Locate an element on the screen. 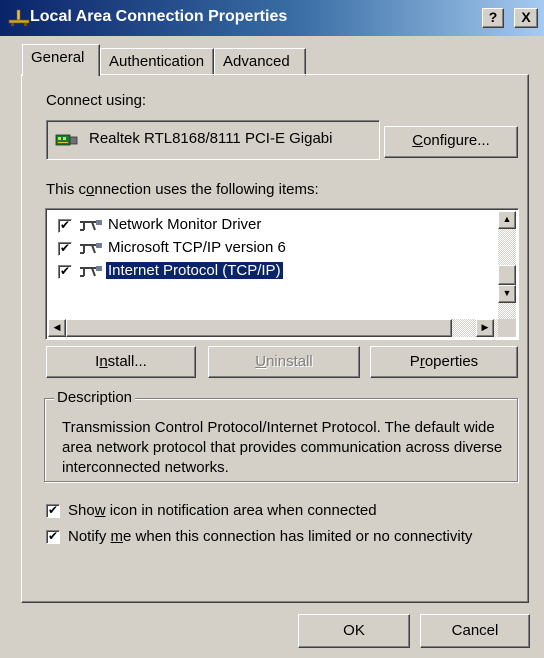 Image resolution: width=544 pixels, height=658 pixels. scrollbar-corner is located at coordinates (507, 328).